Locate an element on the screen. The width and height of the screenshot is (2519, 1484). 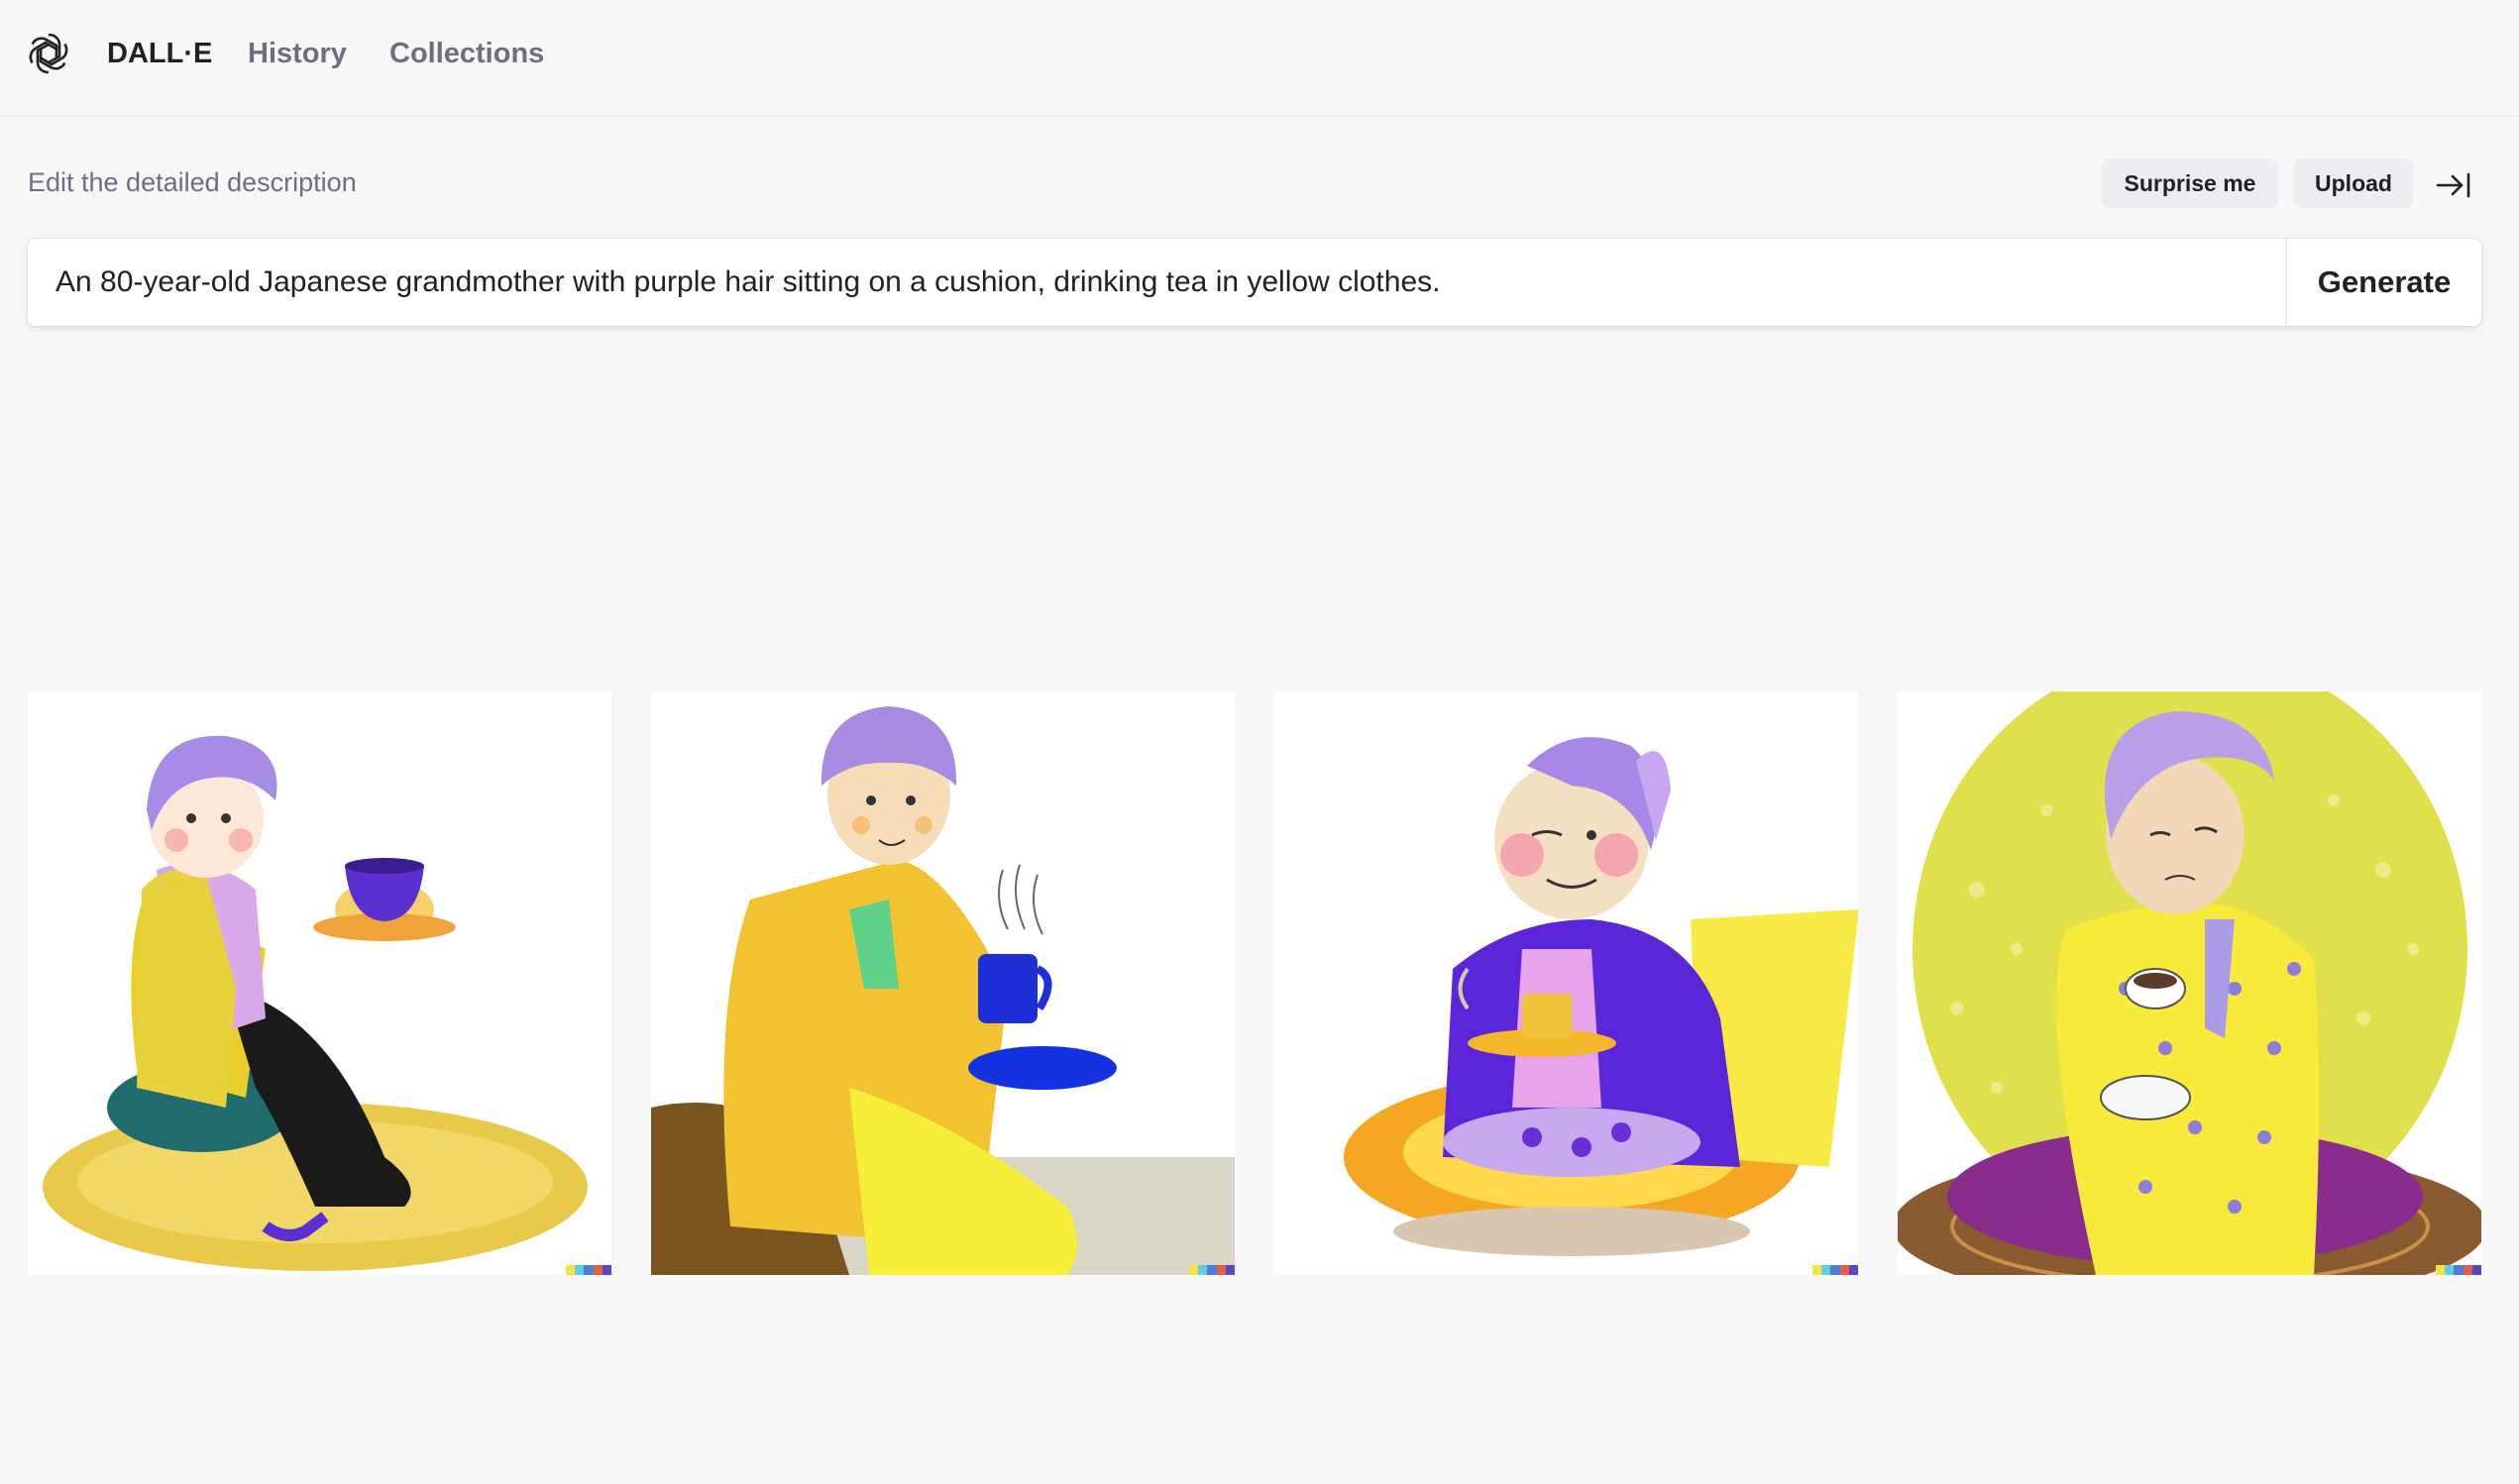
generate-button: Generate is located at coordinates (2384, 282).